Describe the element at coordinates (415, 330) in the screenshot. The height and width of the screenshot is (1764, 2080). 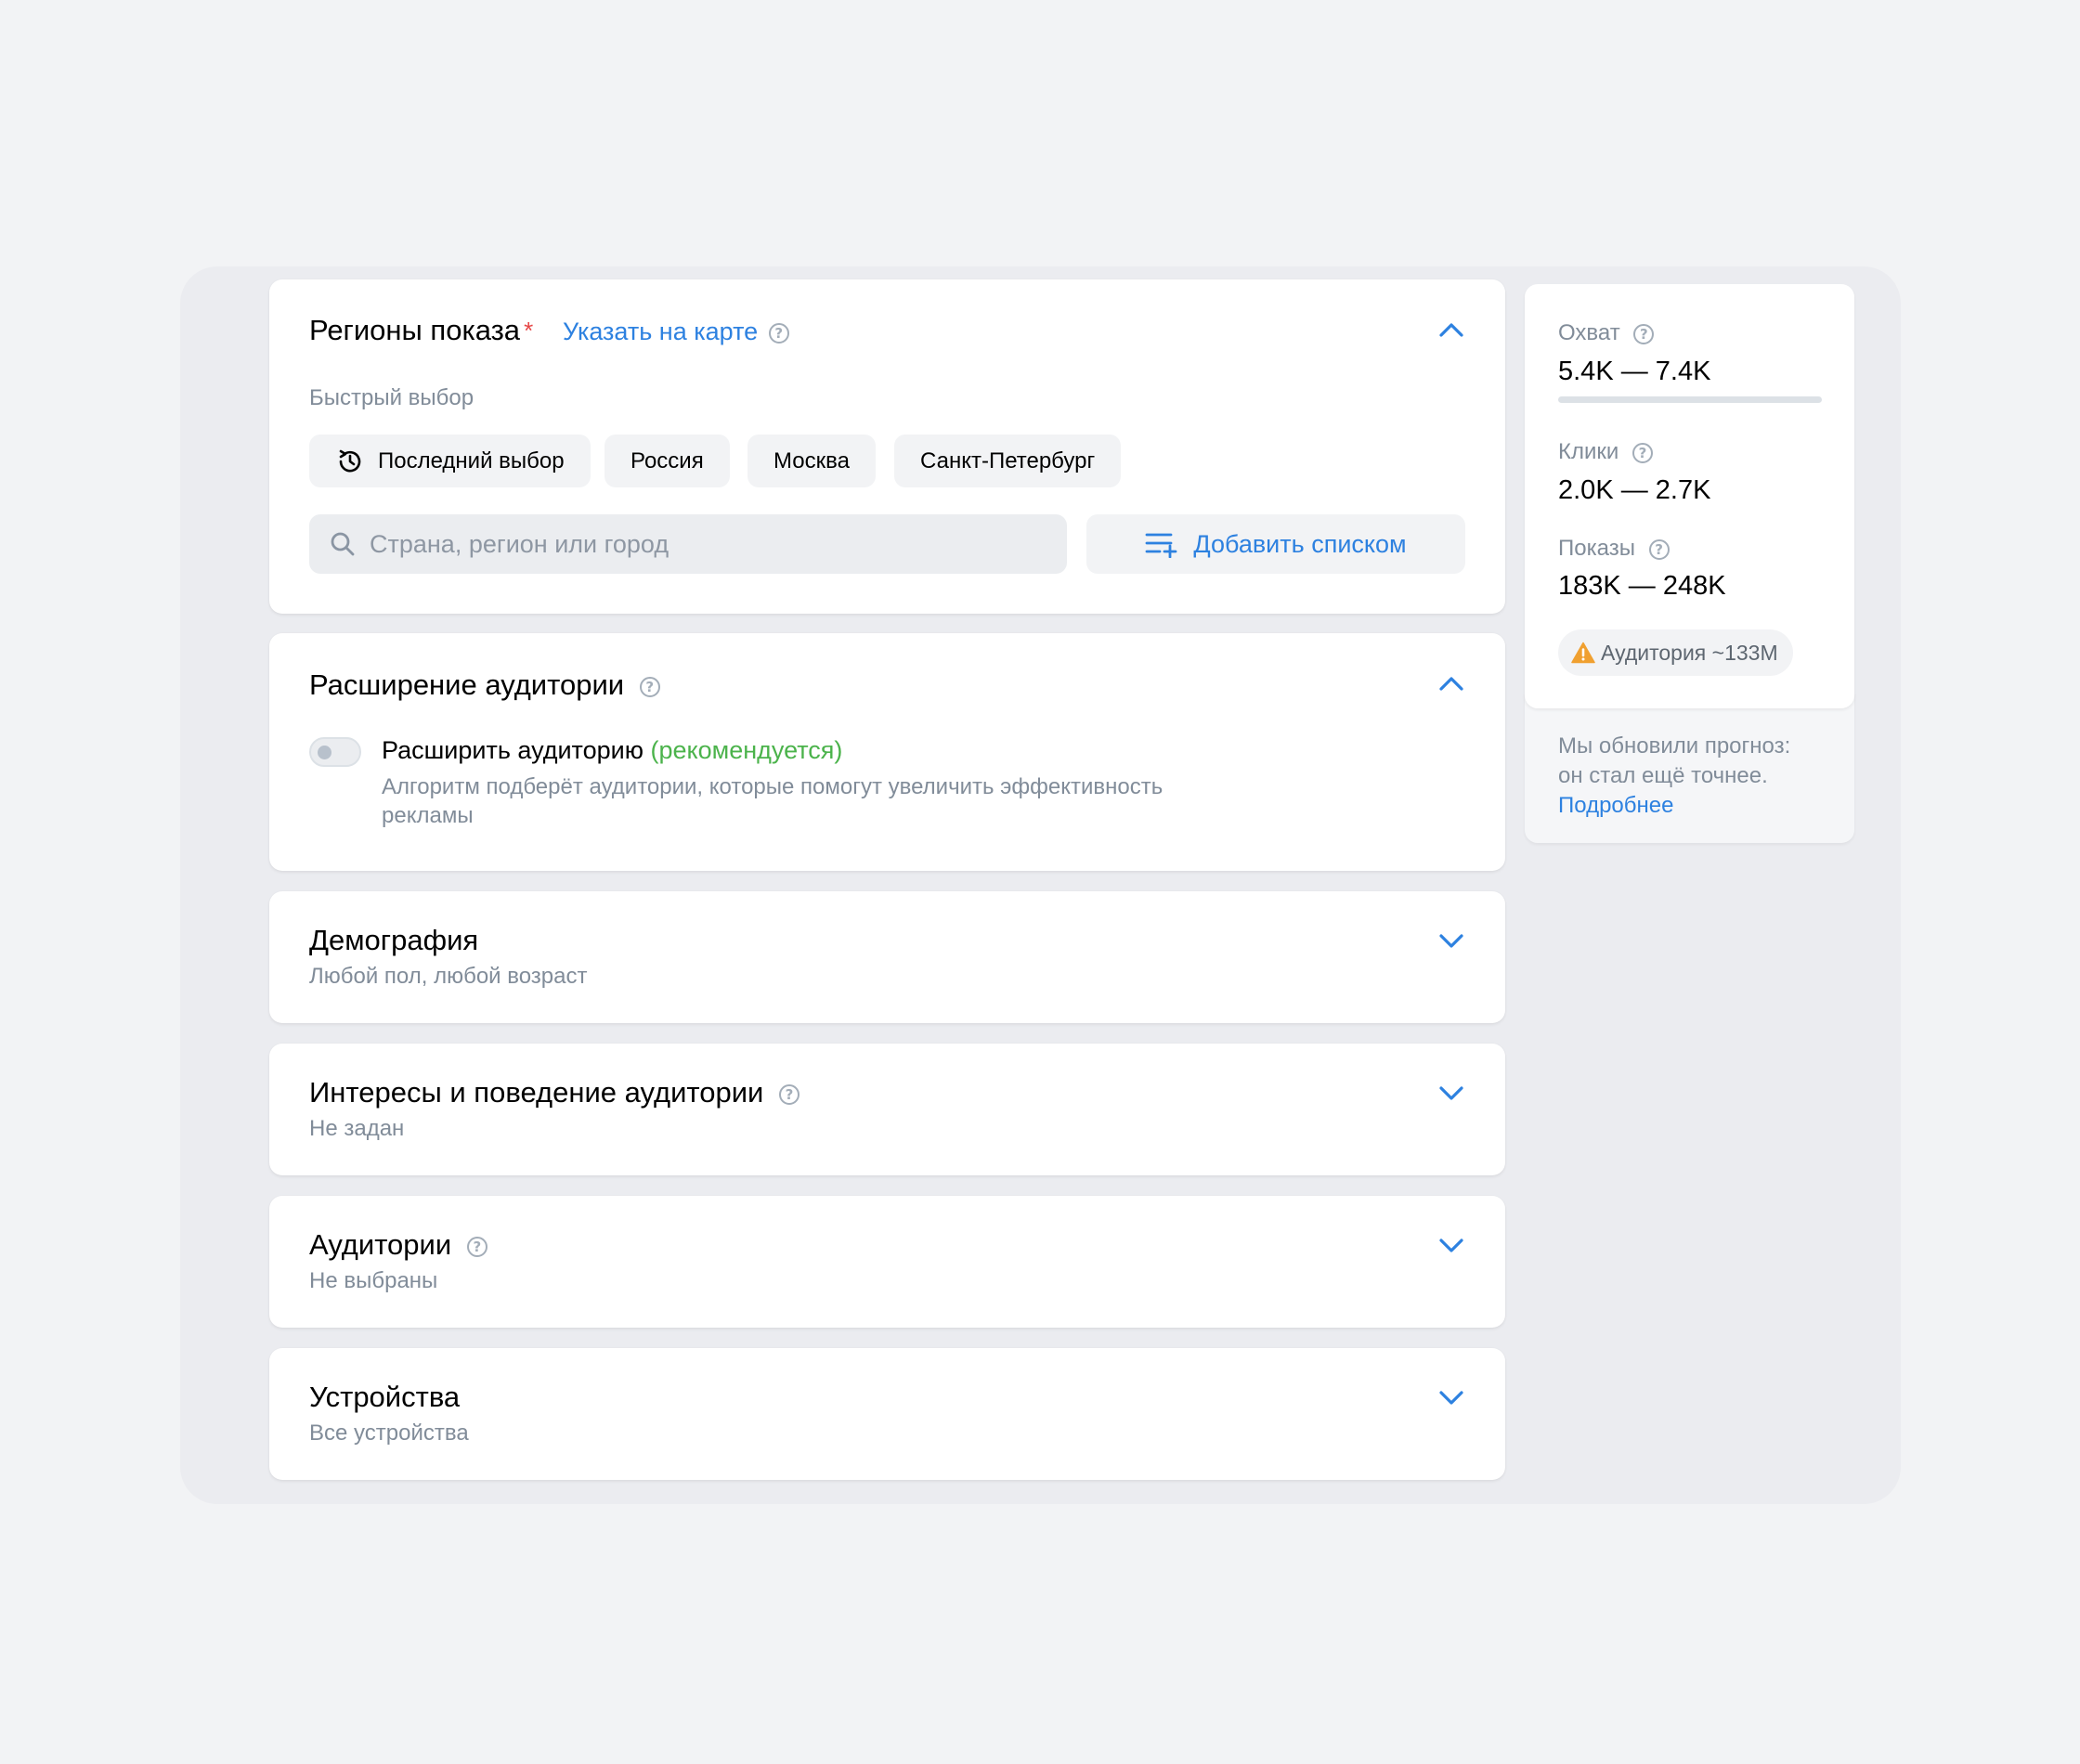
I see `regions-title: Регионы показа` at that location.